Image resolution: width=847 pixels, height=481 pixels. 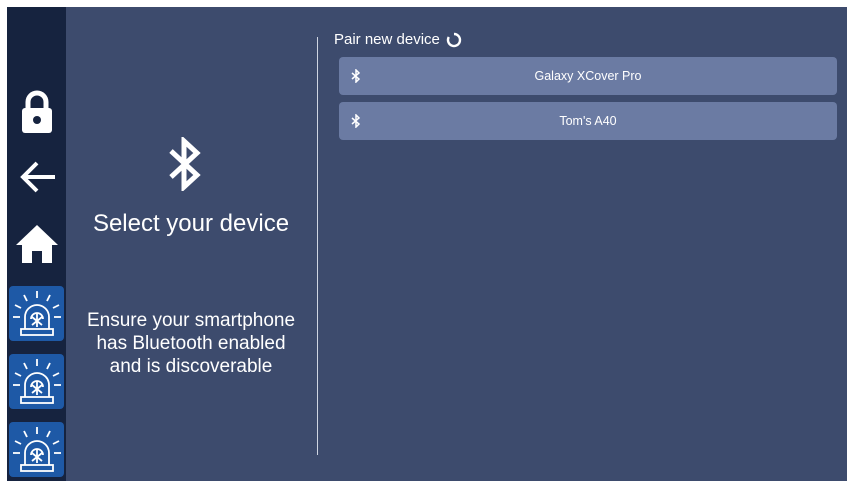 I want to click on lock-button, so click(x=36, y=112).